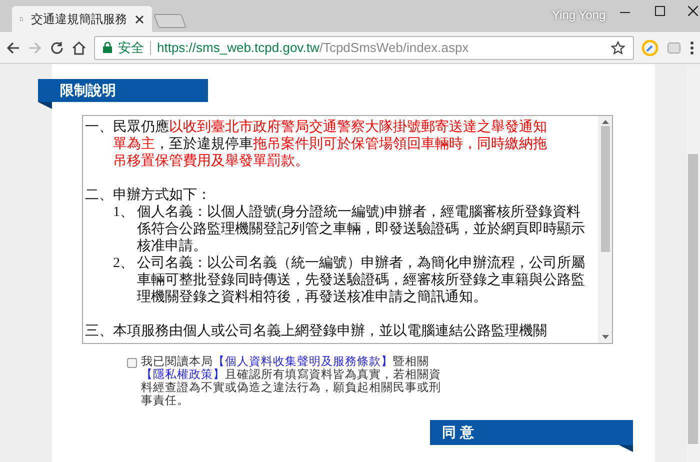 The width and height of the screenshot is (700, 462). I want to click on security-label: 安全, so click(131, 47).